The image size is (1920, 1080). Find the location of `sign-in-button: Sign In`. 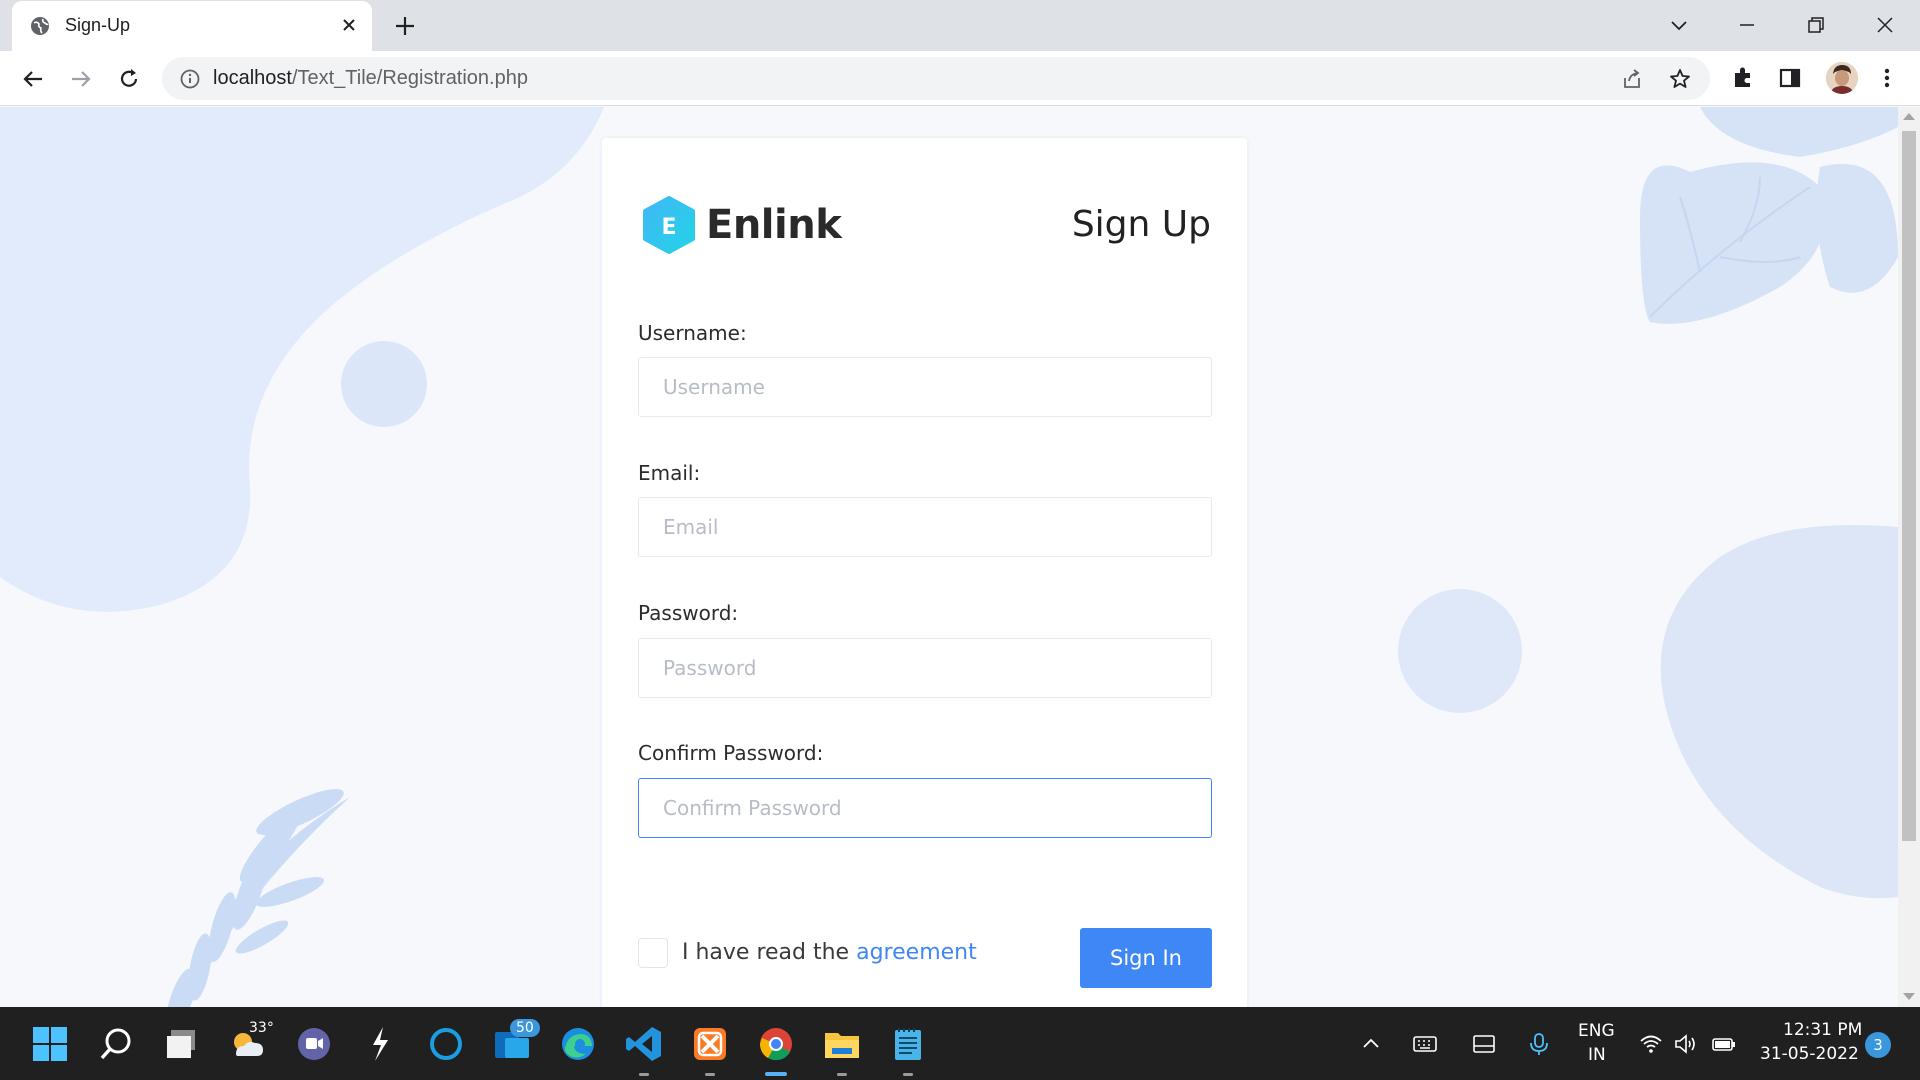

sign-in-button: Sign In is located at coordinates (1146, 958).